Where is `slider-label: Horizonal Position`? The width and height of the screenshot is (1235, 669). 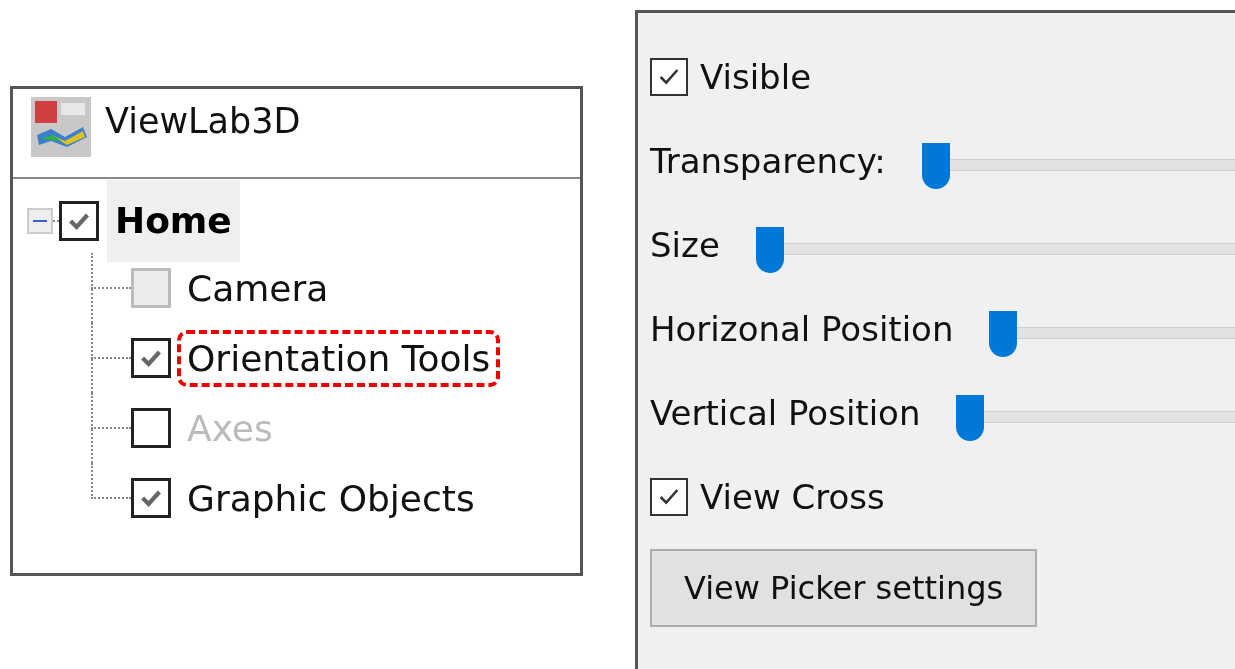
slider-label: Horizonal Position is located at coordinates (802, 329).